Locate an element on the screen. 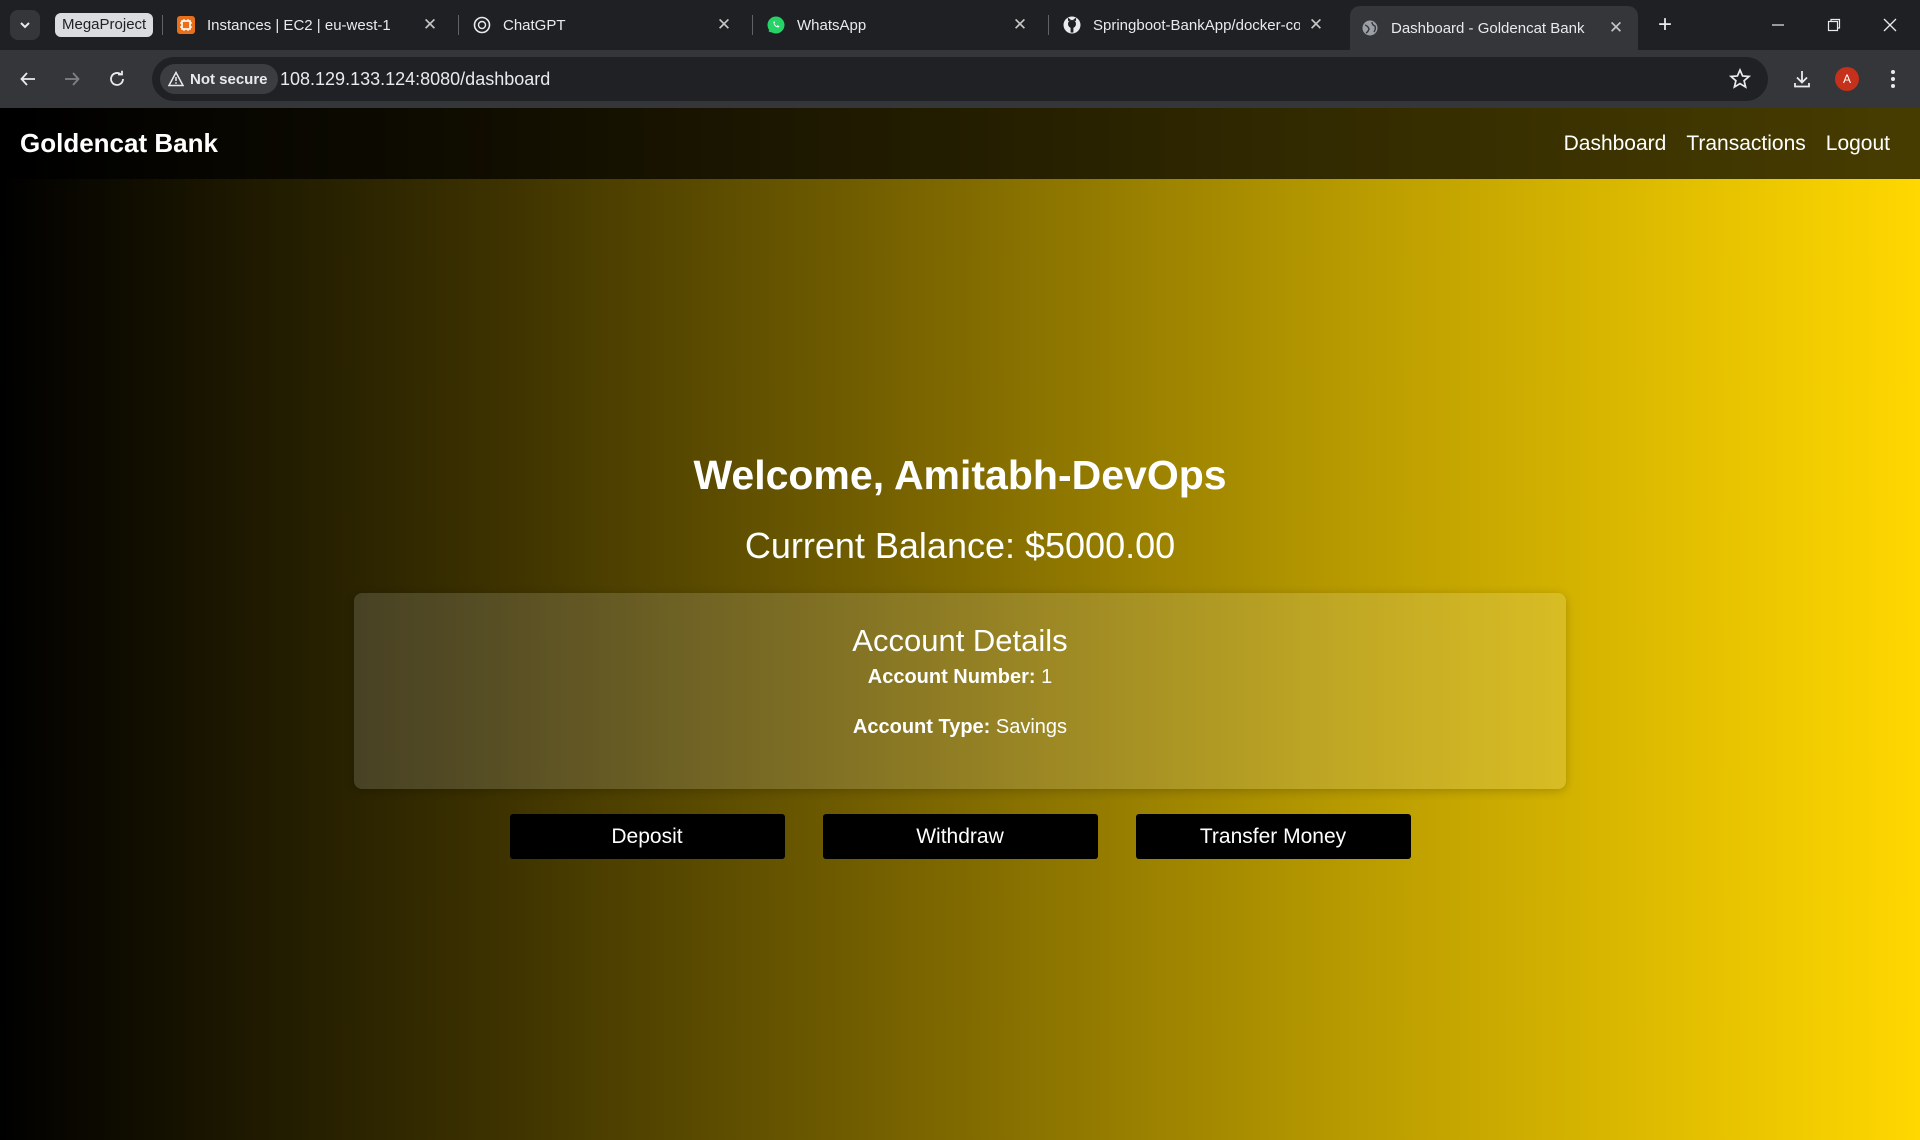 This screenshot has height=1140, width=1920. chevron-down-icon is located at coordinates (25, 25).